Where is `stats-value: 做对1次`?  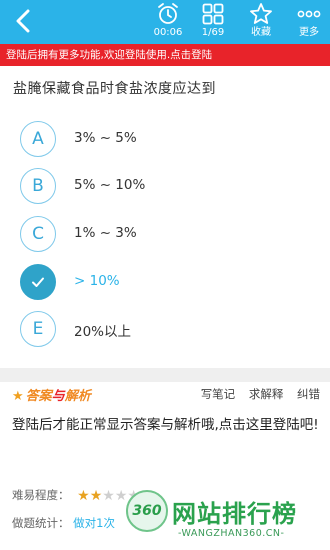 stats-value: 做对1次 is located at coordinates (94, 523).